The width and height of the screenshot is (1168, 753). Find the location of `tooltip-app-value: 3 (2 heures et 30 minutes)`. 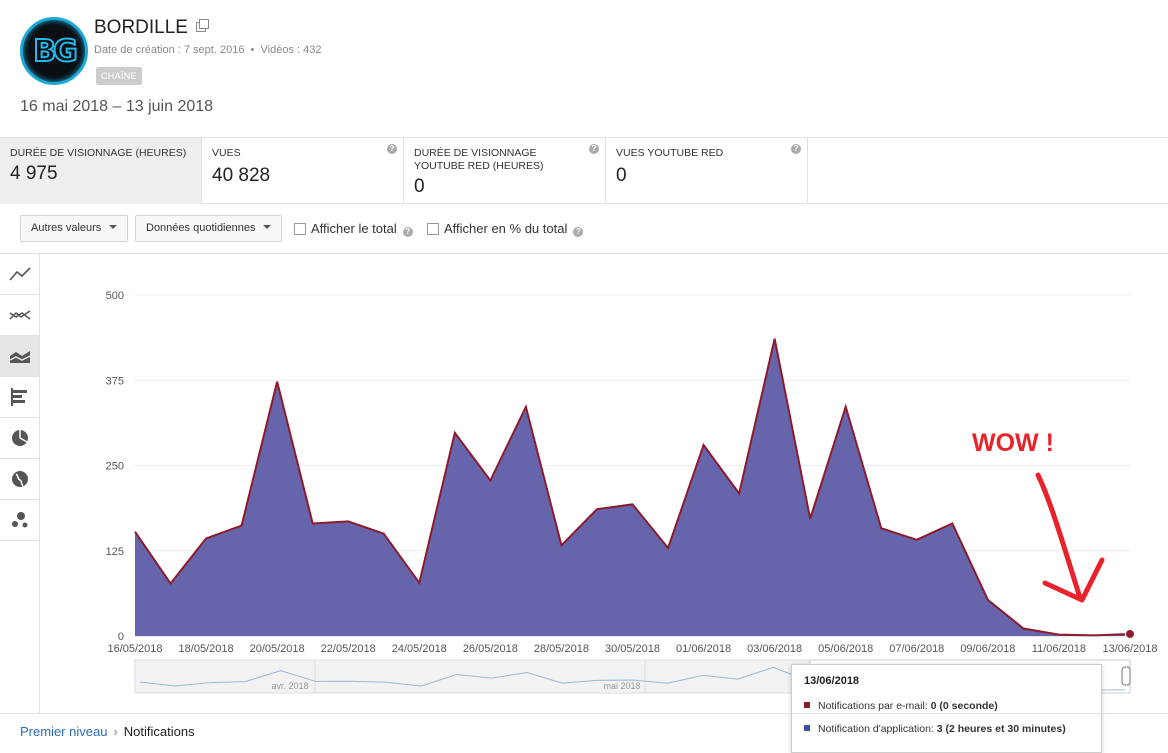

tooltip-app-value: 3 (2 heures et 30 minutes) is located at coordinates (1001, 729).